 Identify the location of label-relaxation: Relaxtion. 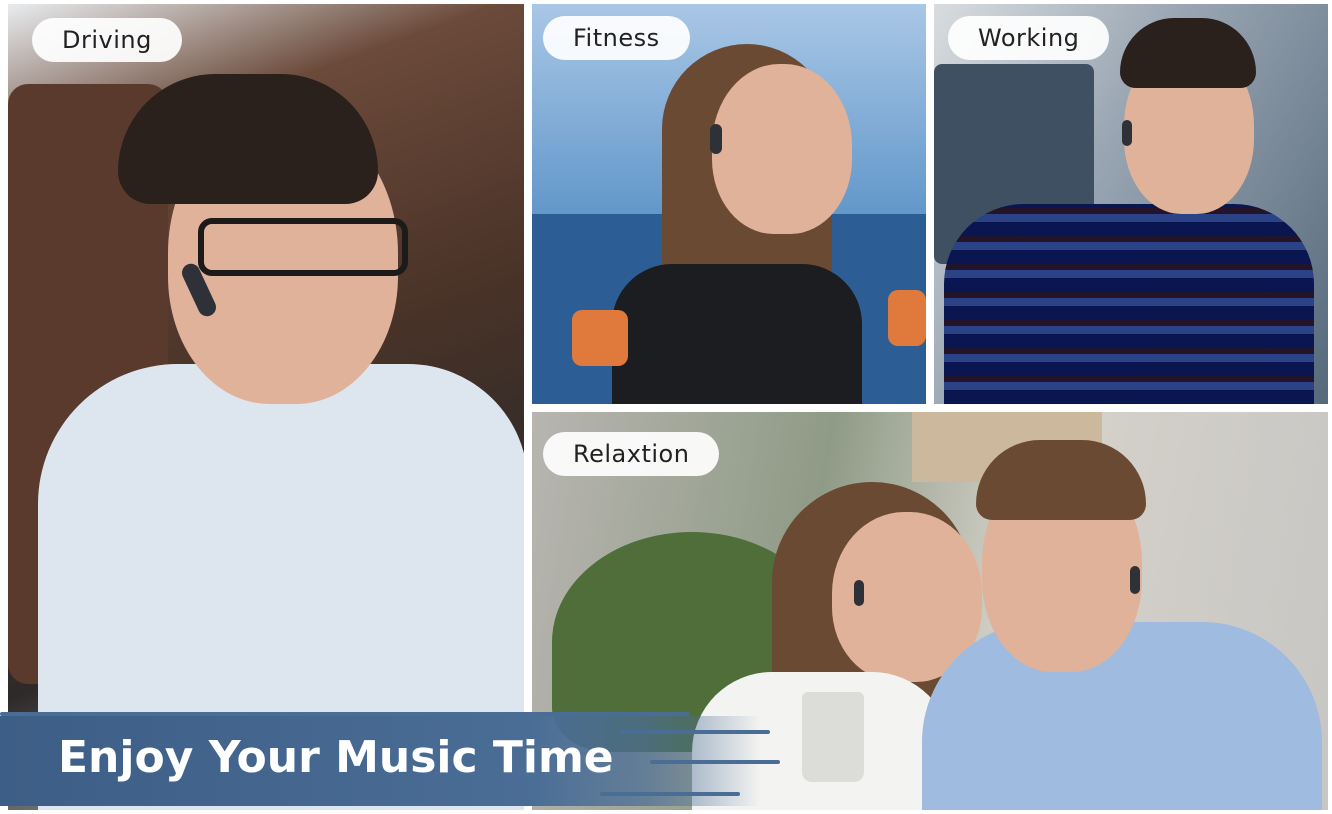
(631, 454).